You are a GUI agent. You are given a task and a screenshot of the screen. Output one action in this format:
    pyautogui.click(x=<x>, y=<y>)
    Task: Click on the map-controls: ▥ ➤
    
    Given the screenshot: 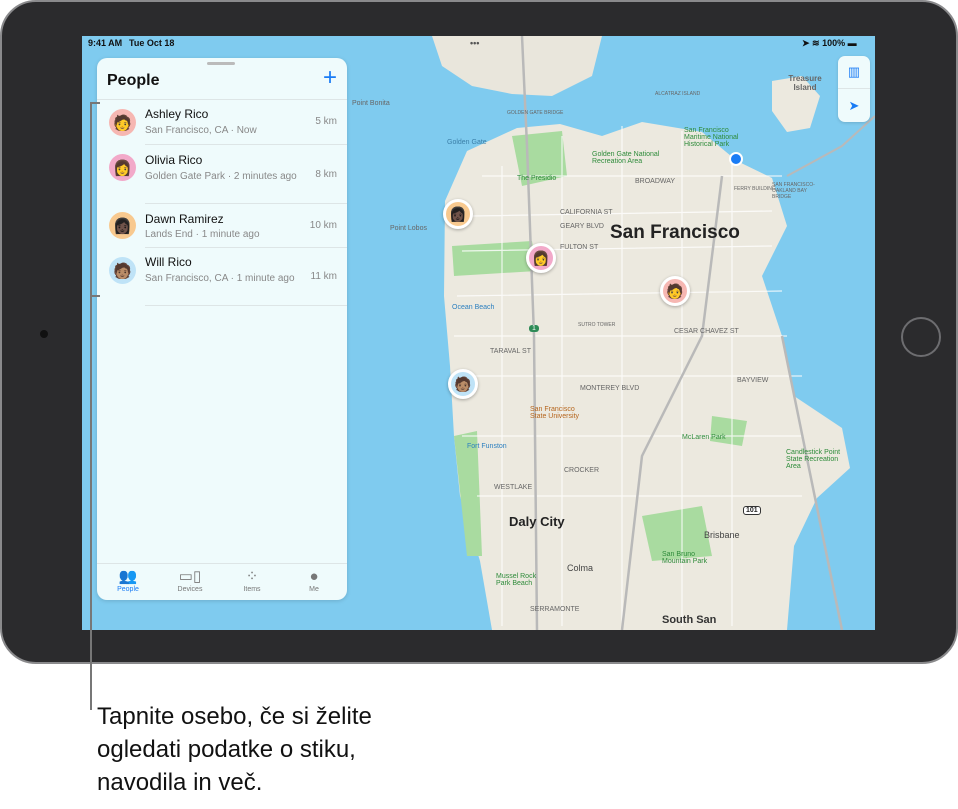 What is the action you would take?
    pyautogui.click(x=854, y=89)
    